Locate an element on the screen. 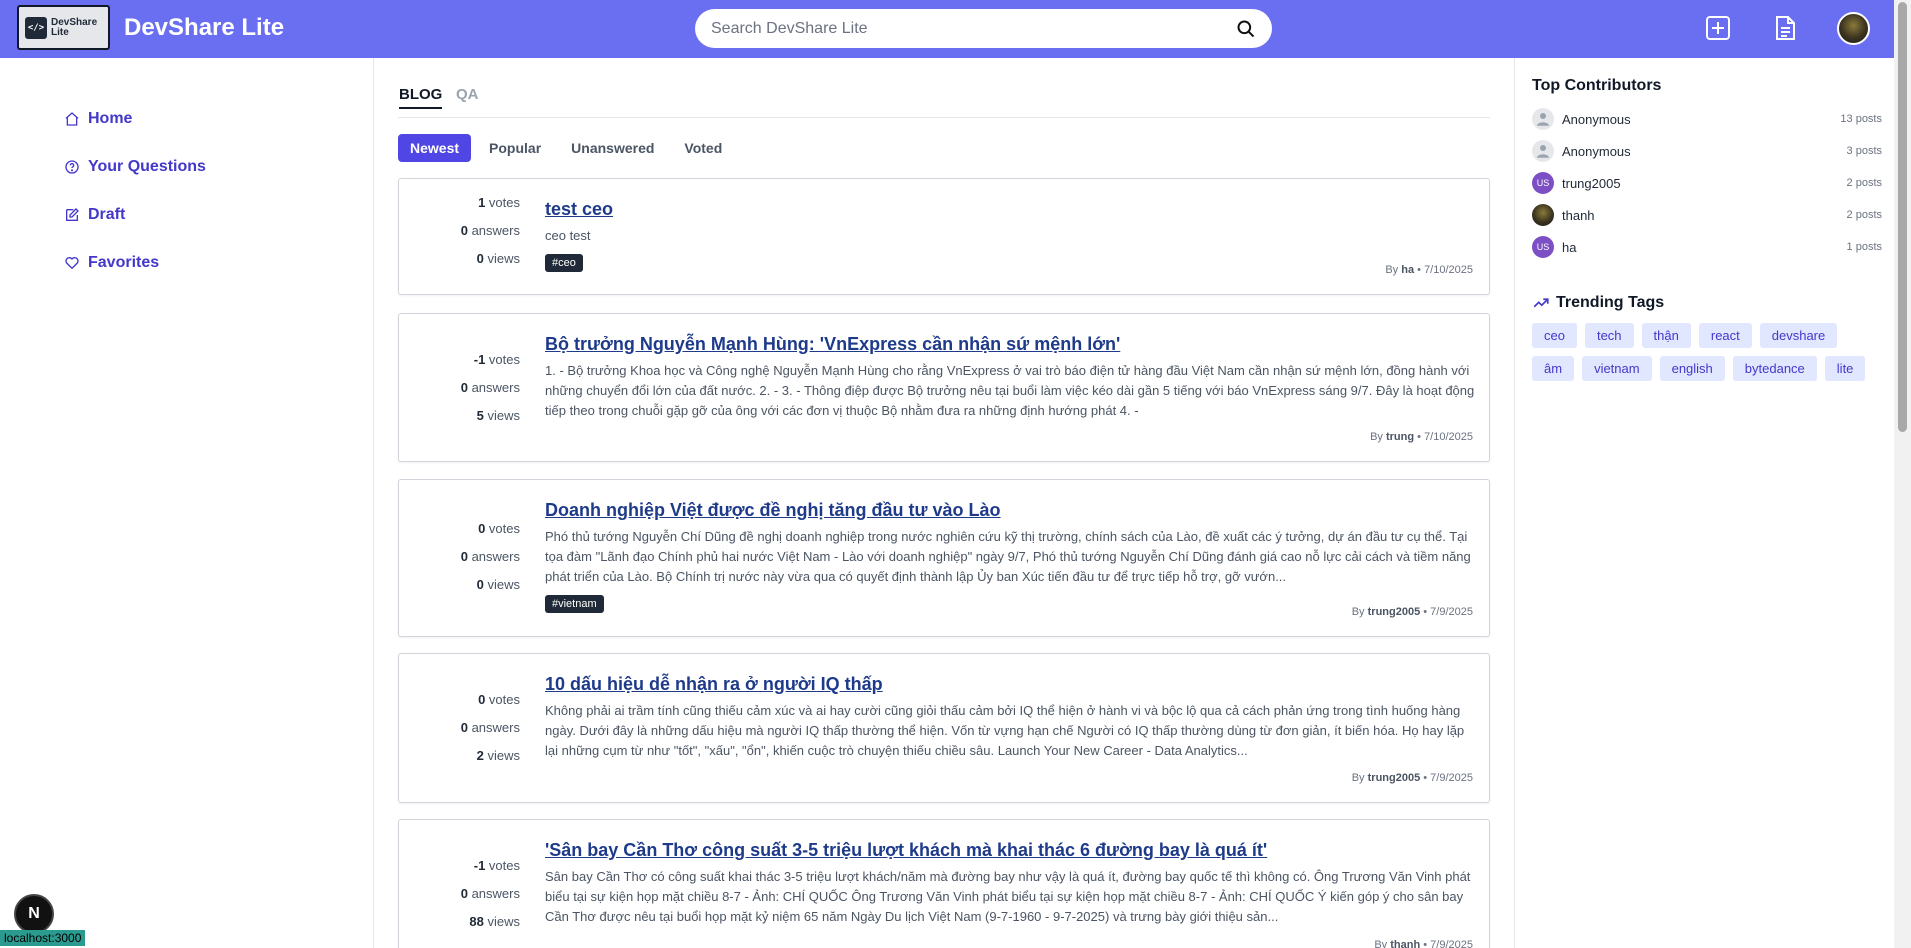 This screenshot has height=948, width=1911. search-bar is located at coordinates (983, 28).